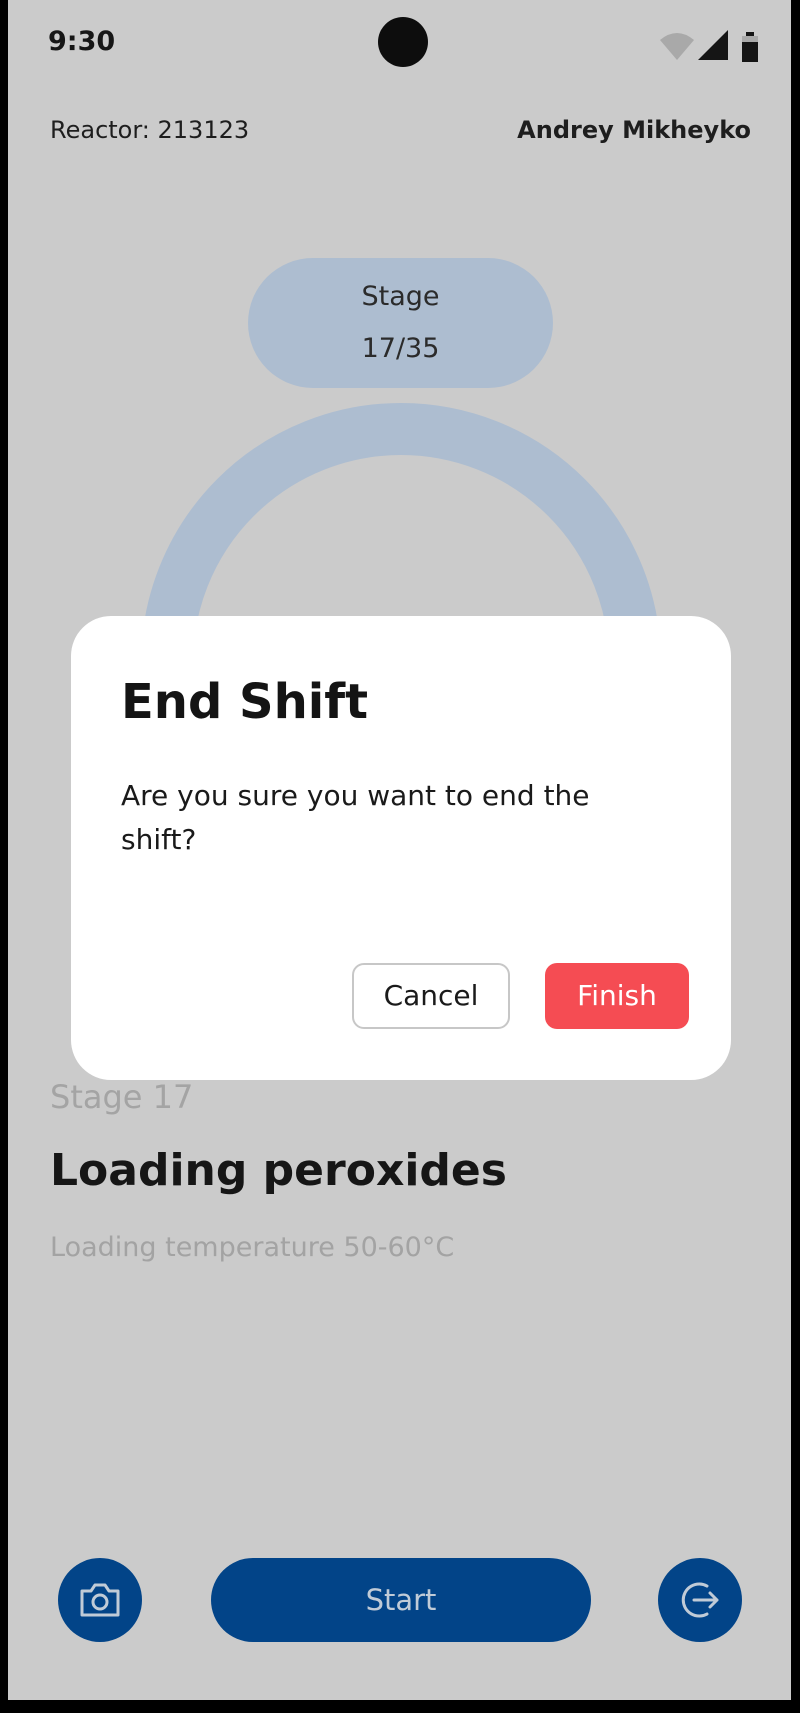  I want to click on finish-button: Finish, so click(617, 996).